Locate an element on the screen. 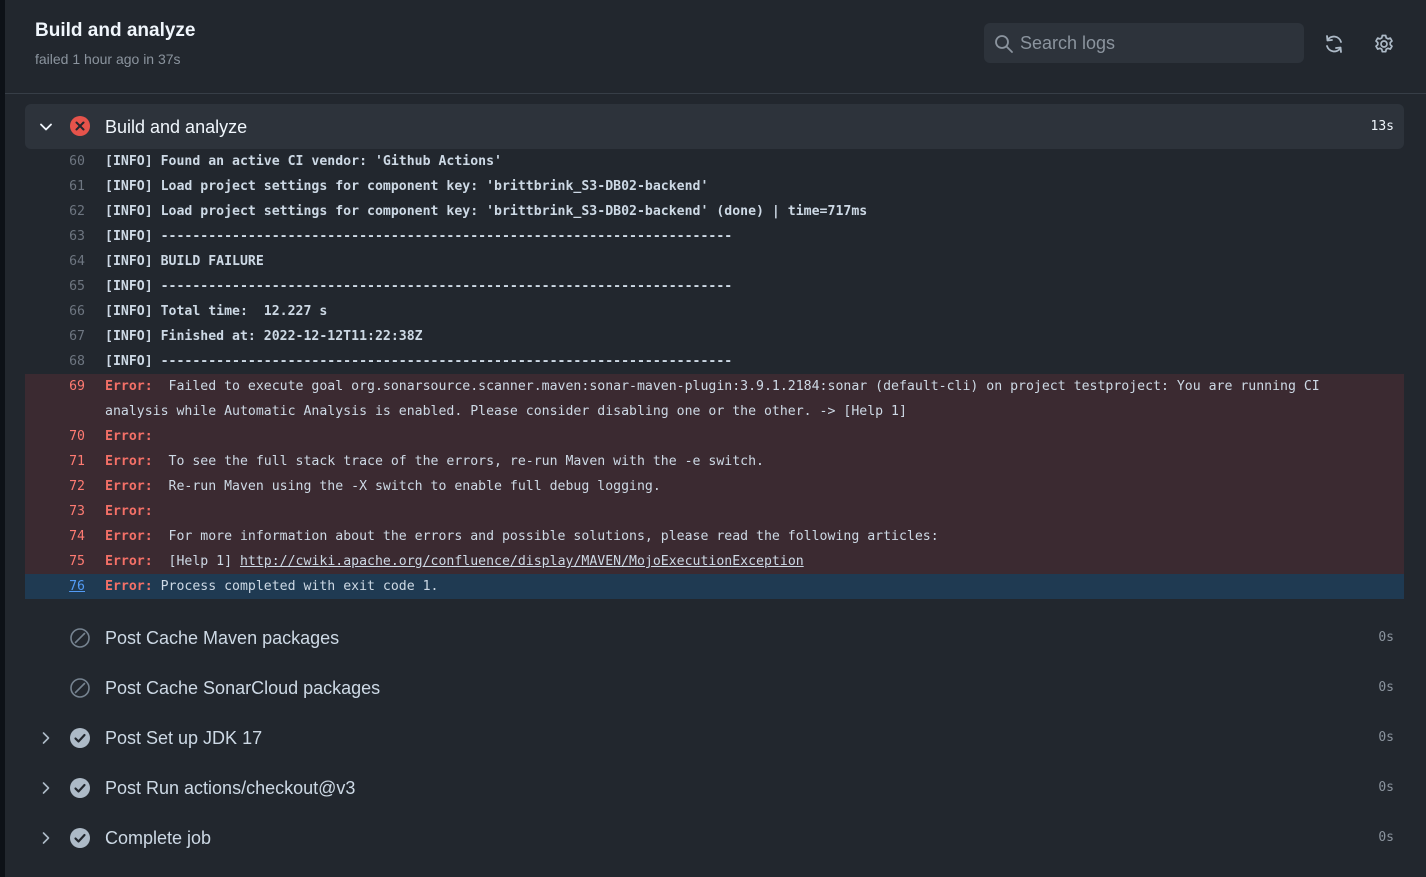 This screenshot has height=877, width=1426. search-box is located at coordinates (1144, 43).